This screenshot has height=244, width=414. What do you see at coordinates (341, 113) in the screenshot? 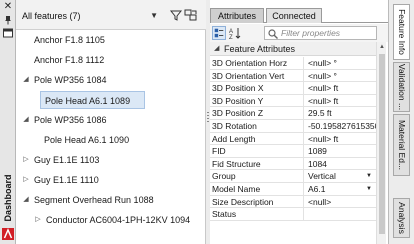
I see `attribute-value: 29.5 ft` at bounding box center [341, 113].